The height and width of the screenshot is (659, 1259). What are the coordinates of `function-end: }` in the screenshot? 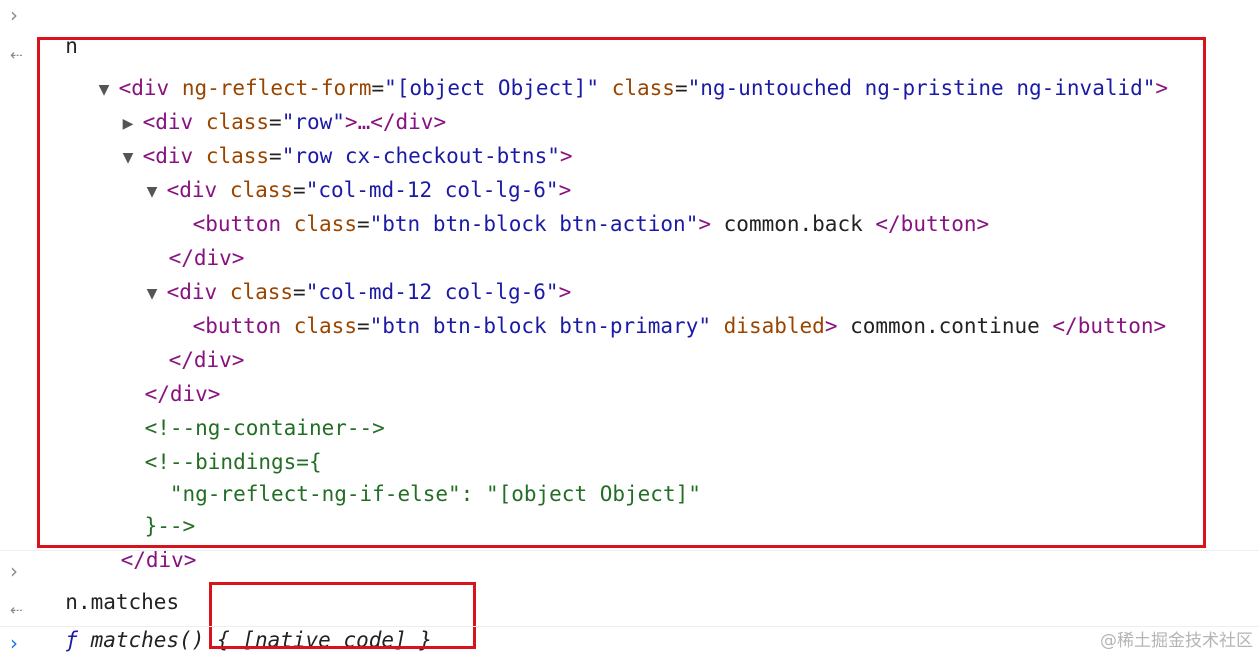 It's located at (419, 640).